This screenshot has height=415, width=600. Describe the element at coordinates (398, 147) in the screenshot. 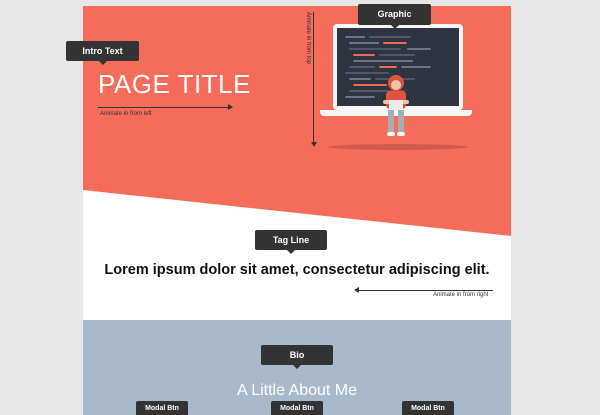

I see `graphic-shadow` at that location.